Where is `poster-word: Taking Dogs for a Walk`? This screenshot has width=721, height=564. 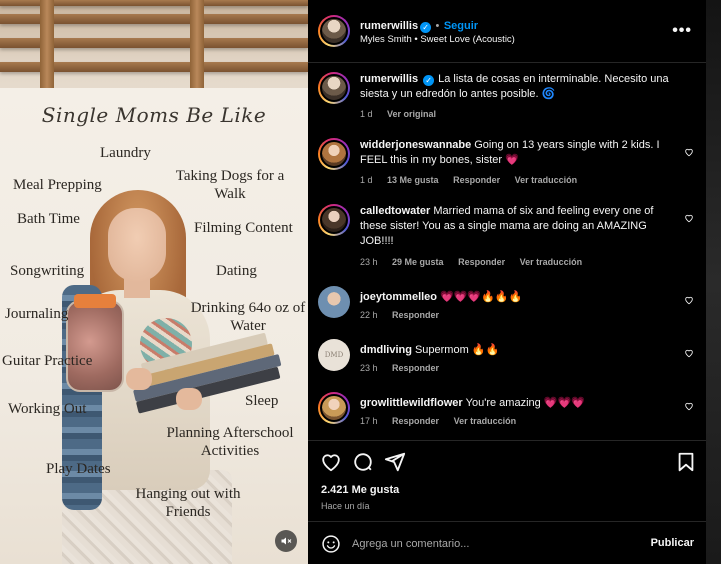
poster-word: Taking Dogs for a Walk is located at coordinates (230, 185).